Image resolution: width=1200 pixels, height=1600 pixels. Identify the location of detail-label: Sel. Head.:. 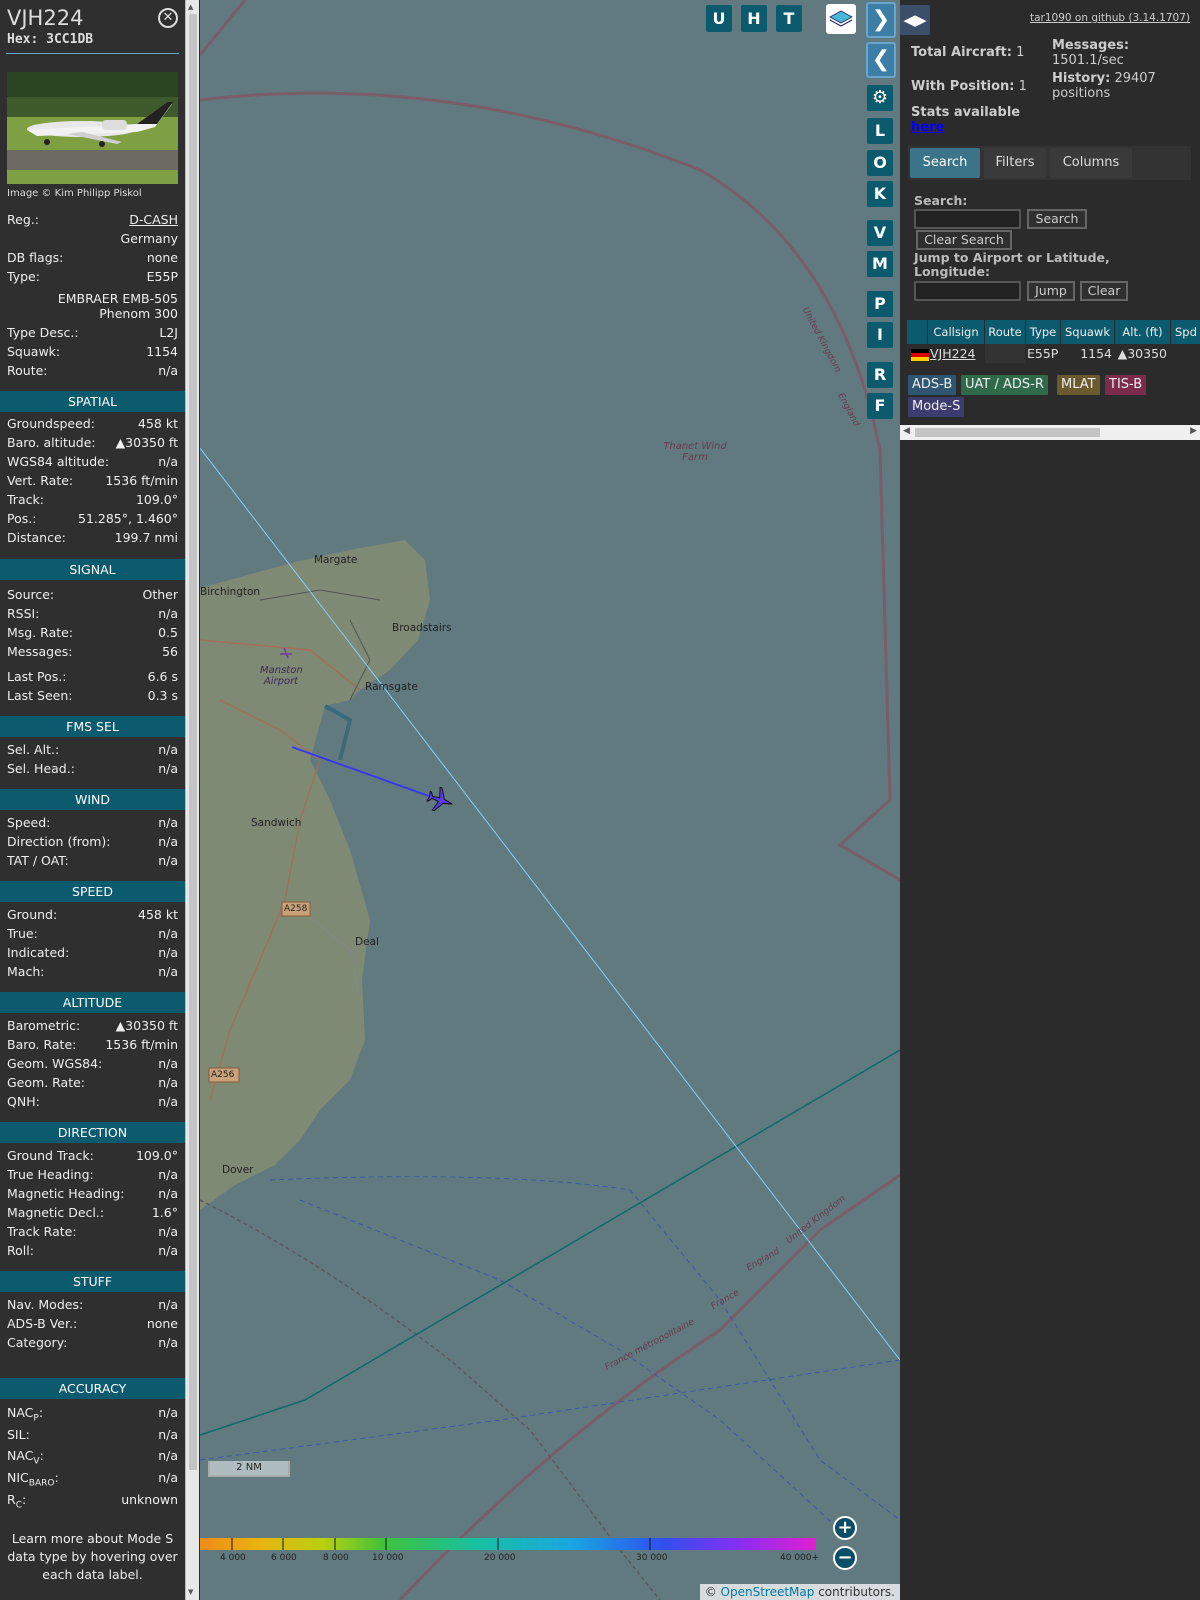
(41, 768).